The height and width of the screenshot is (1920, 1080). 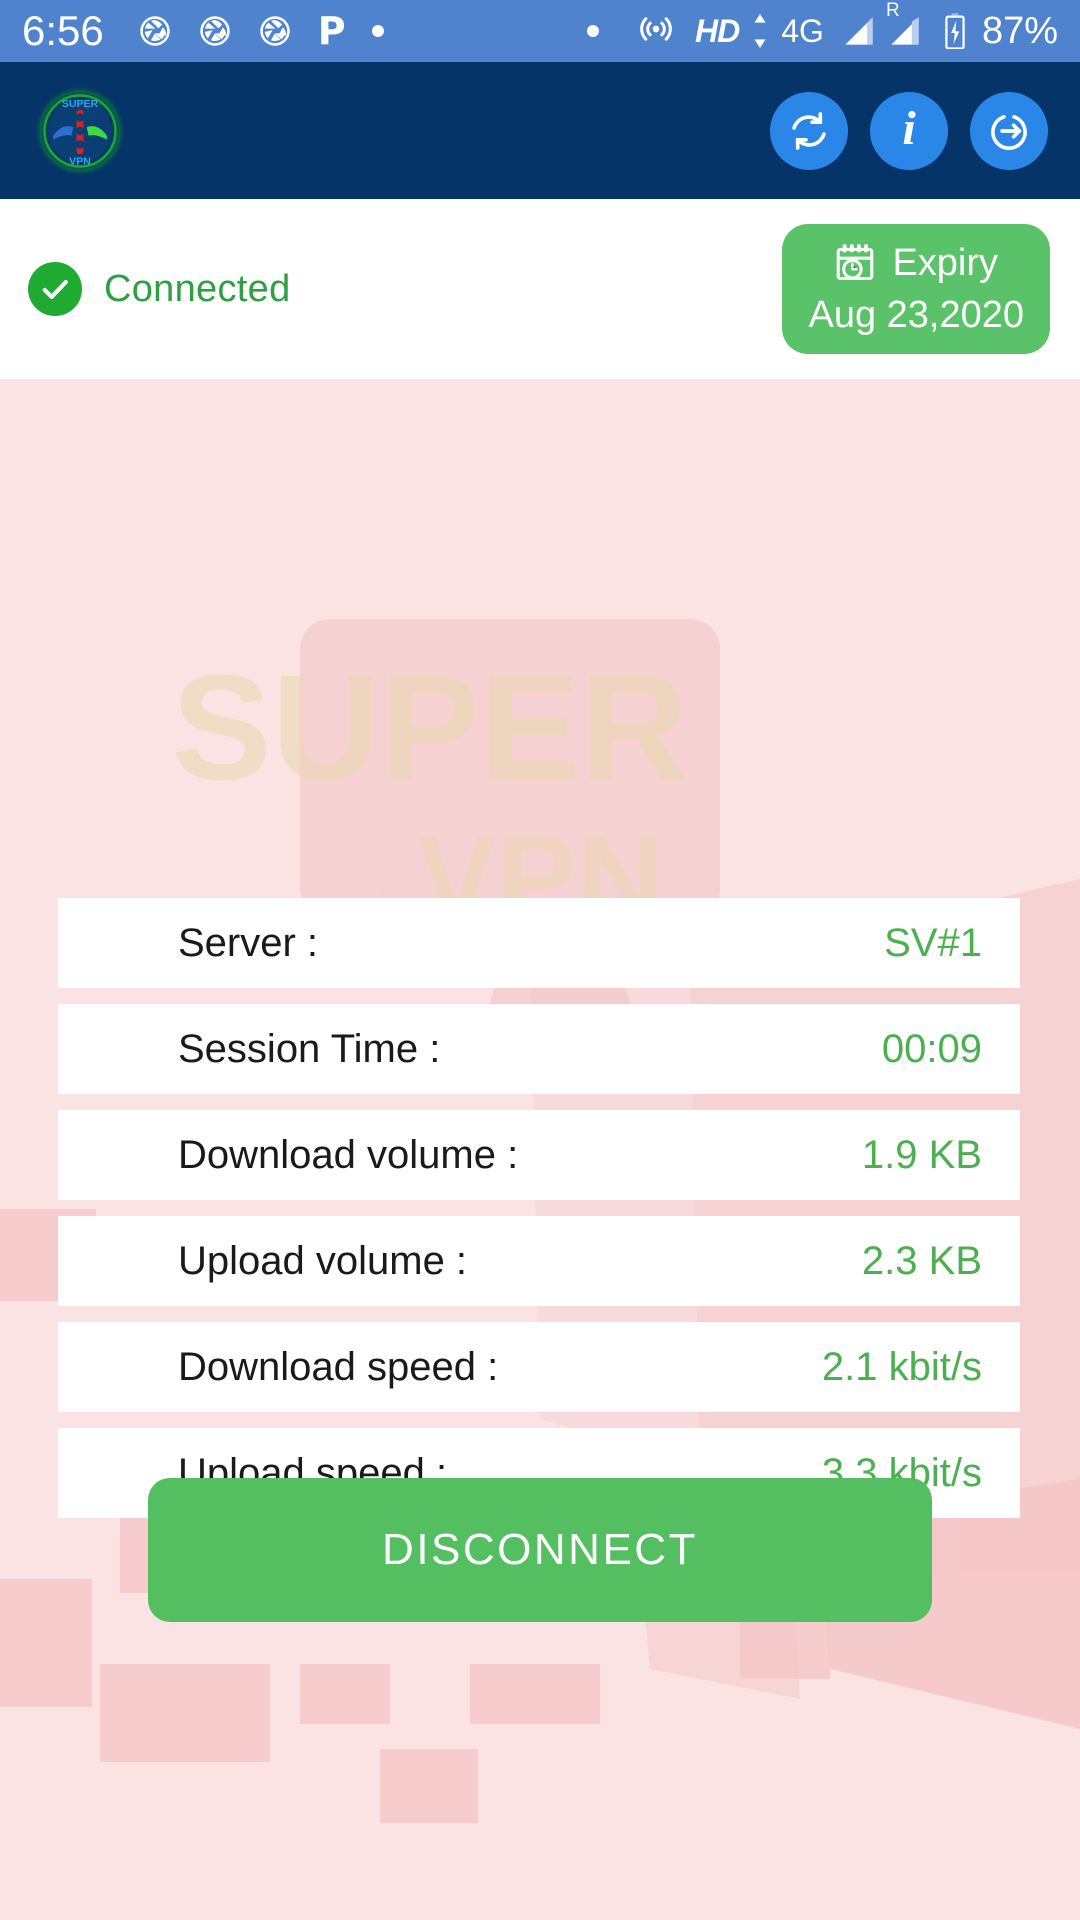 I want to click on logout-arrow-icon, so click(x=1009, y=131).